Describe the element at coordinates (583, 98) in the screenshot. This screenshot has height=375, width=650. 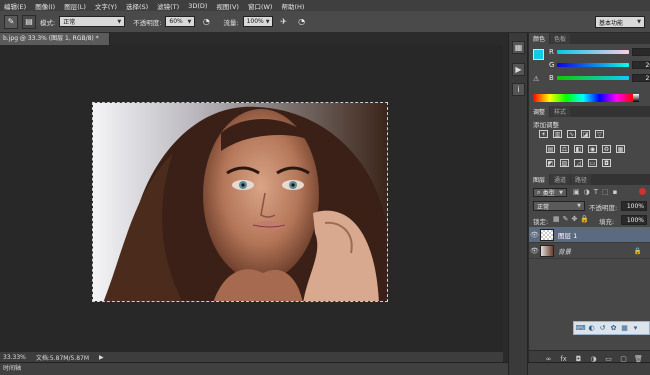
I see `color-spectrum-bar` at that location.